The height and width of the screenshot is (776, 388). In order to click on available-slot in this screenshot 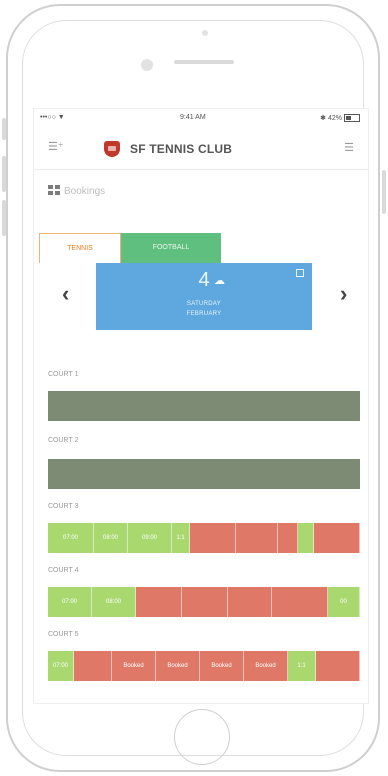, I will do `click(306, 538)`.